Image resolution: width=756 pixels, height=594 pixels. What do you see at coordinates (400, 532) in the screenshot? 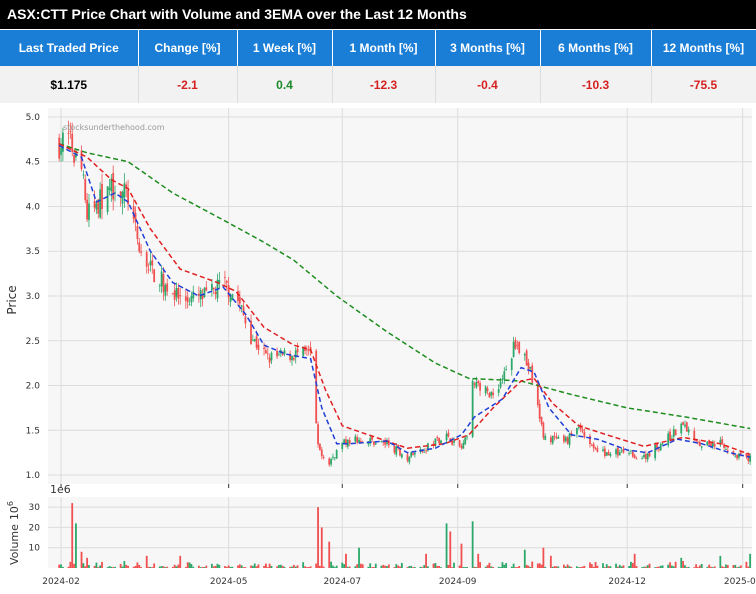
I see `volume-panel-background` at bounding box center [400, 532].